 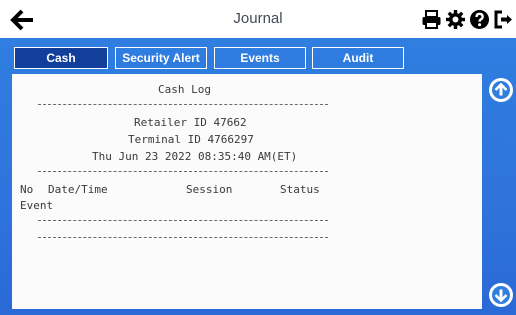 I want to click on exit-icon, so click(x=503, y=19).